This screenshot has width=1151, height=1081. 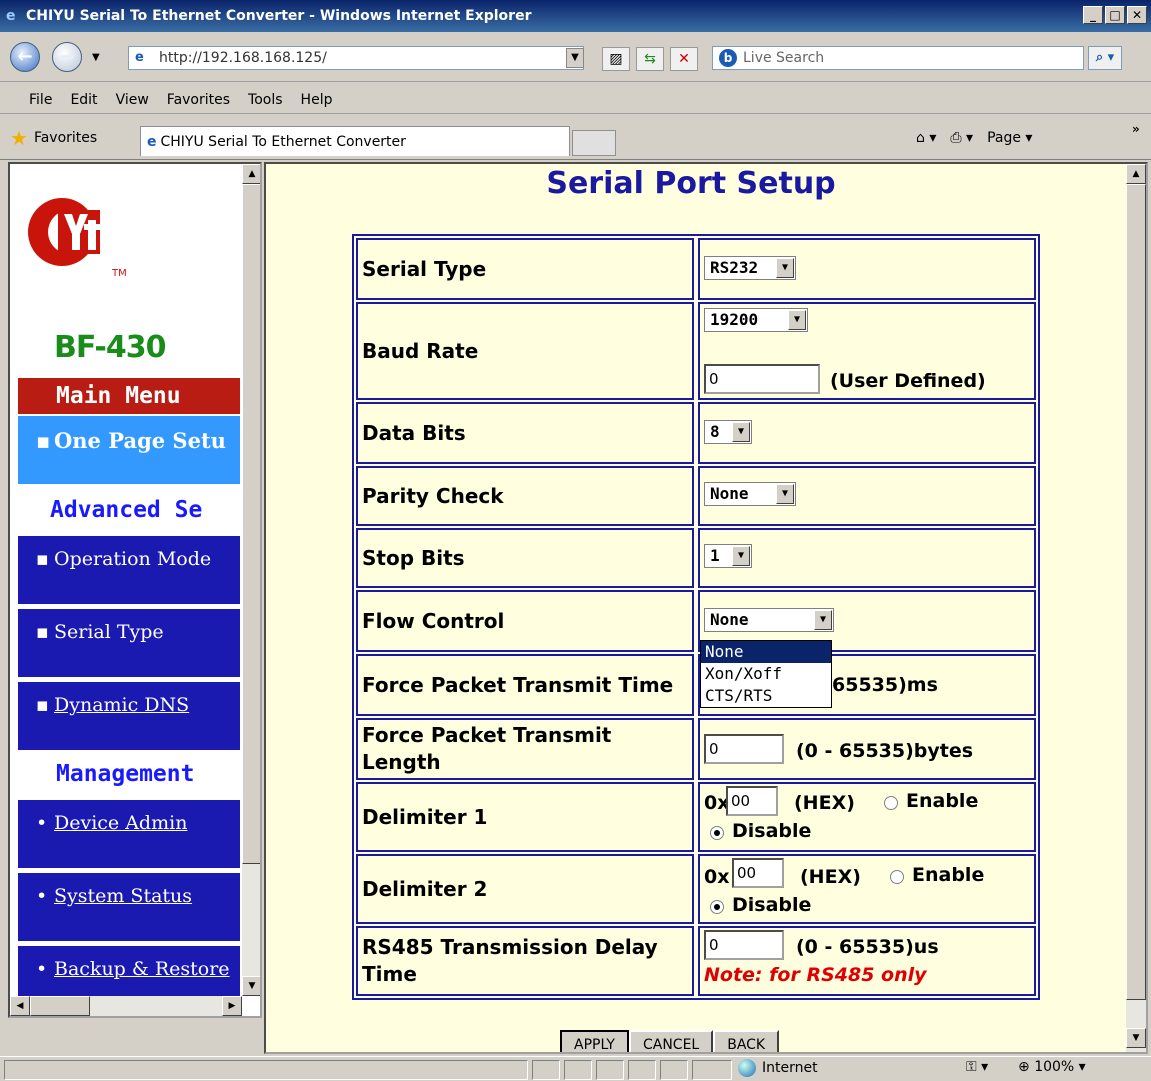 What do you see at coordinates (744, 945) in the screenshot?
I see `rs485-delay-input: 0` at bounding box center [744, 945].